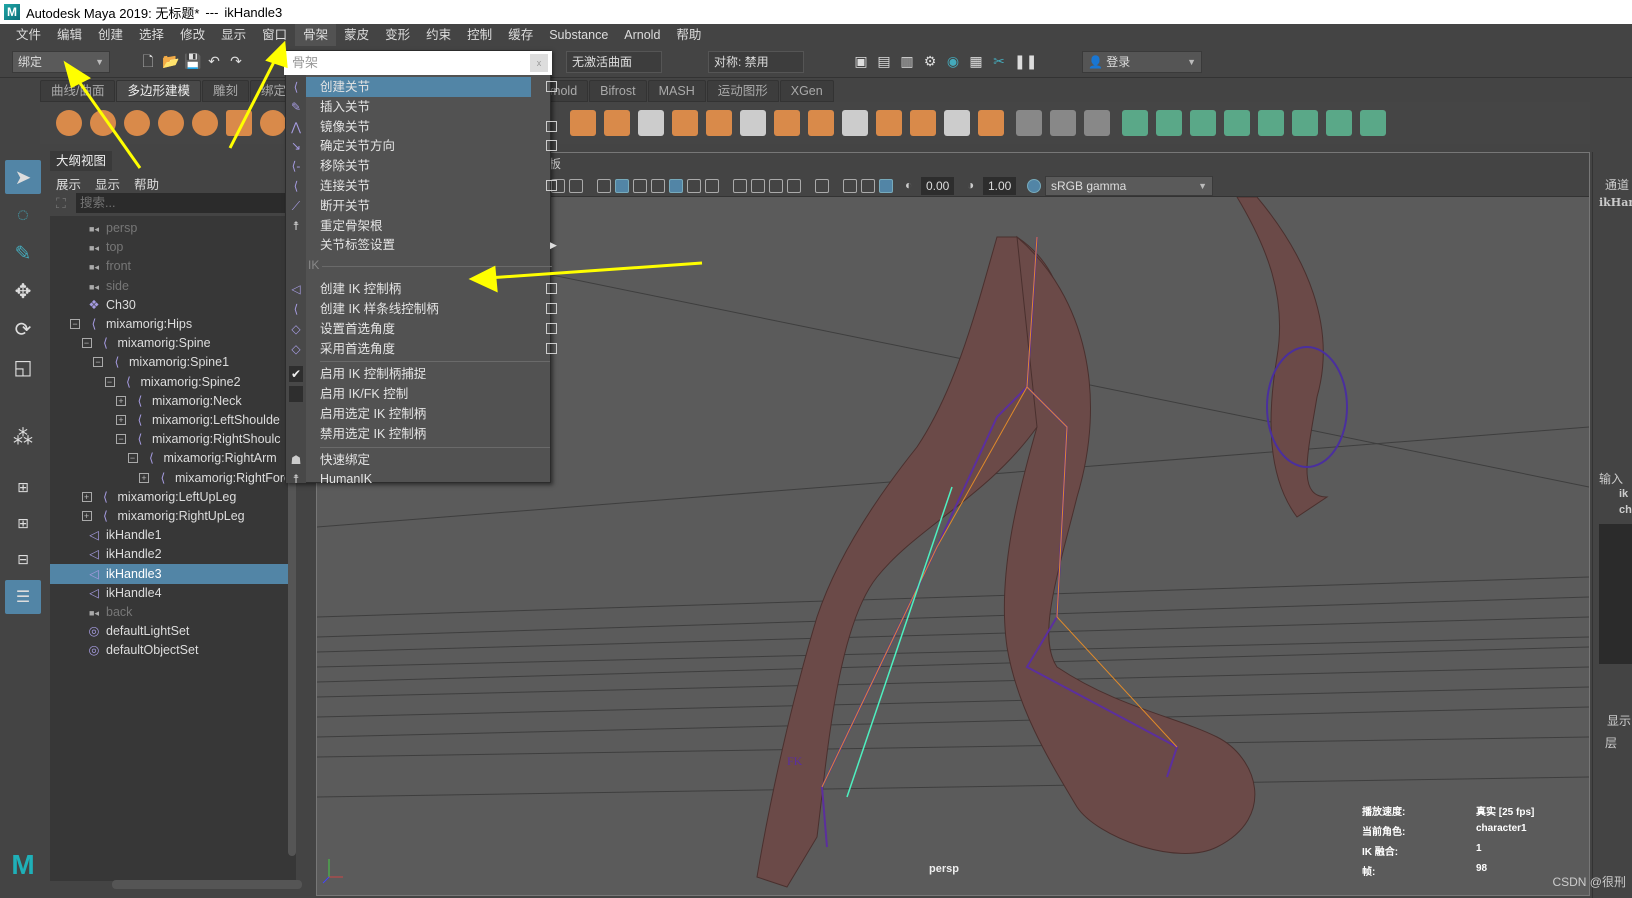  Describe the element at coordinates (622, 186) in the screenshot. I see `smooth-shade-icon` at that location.